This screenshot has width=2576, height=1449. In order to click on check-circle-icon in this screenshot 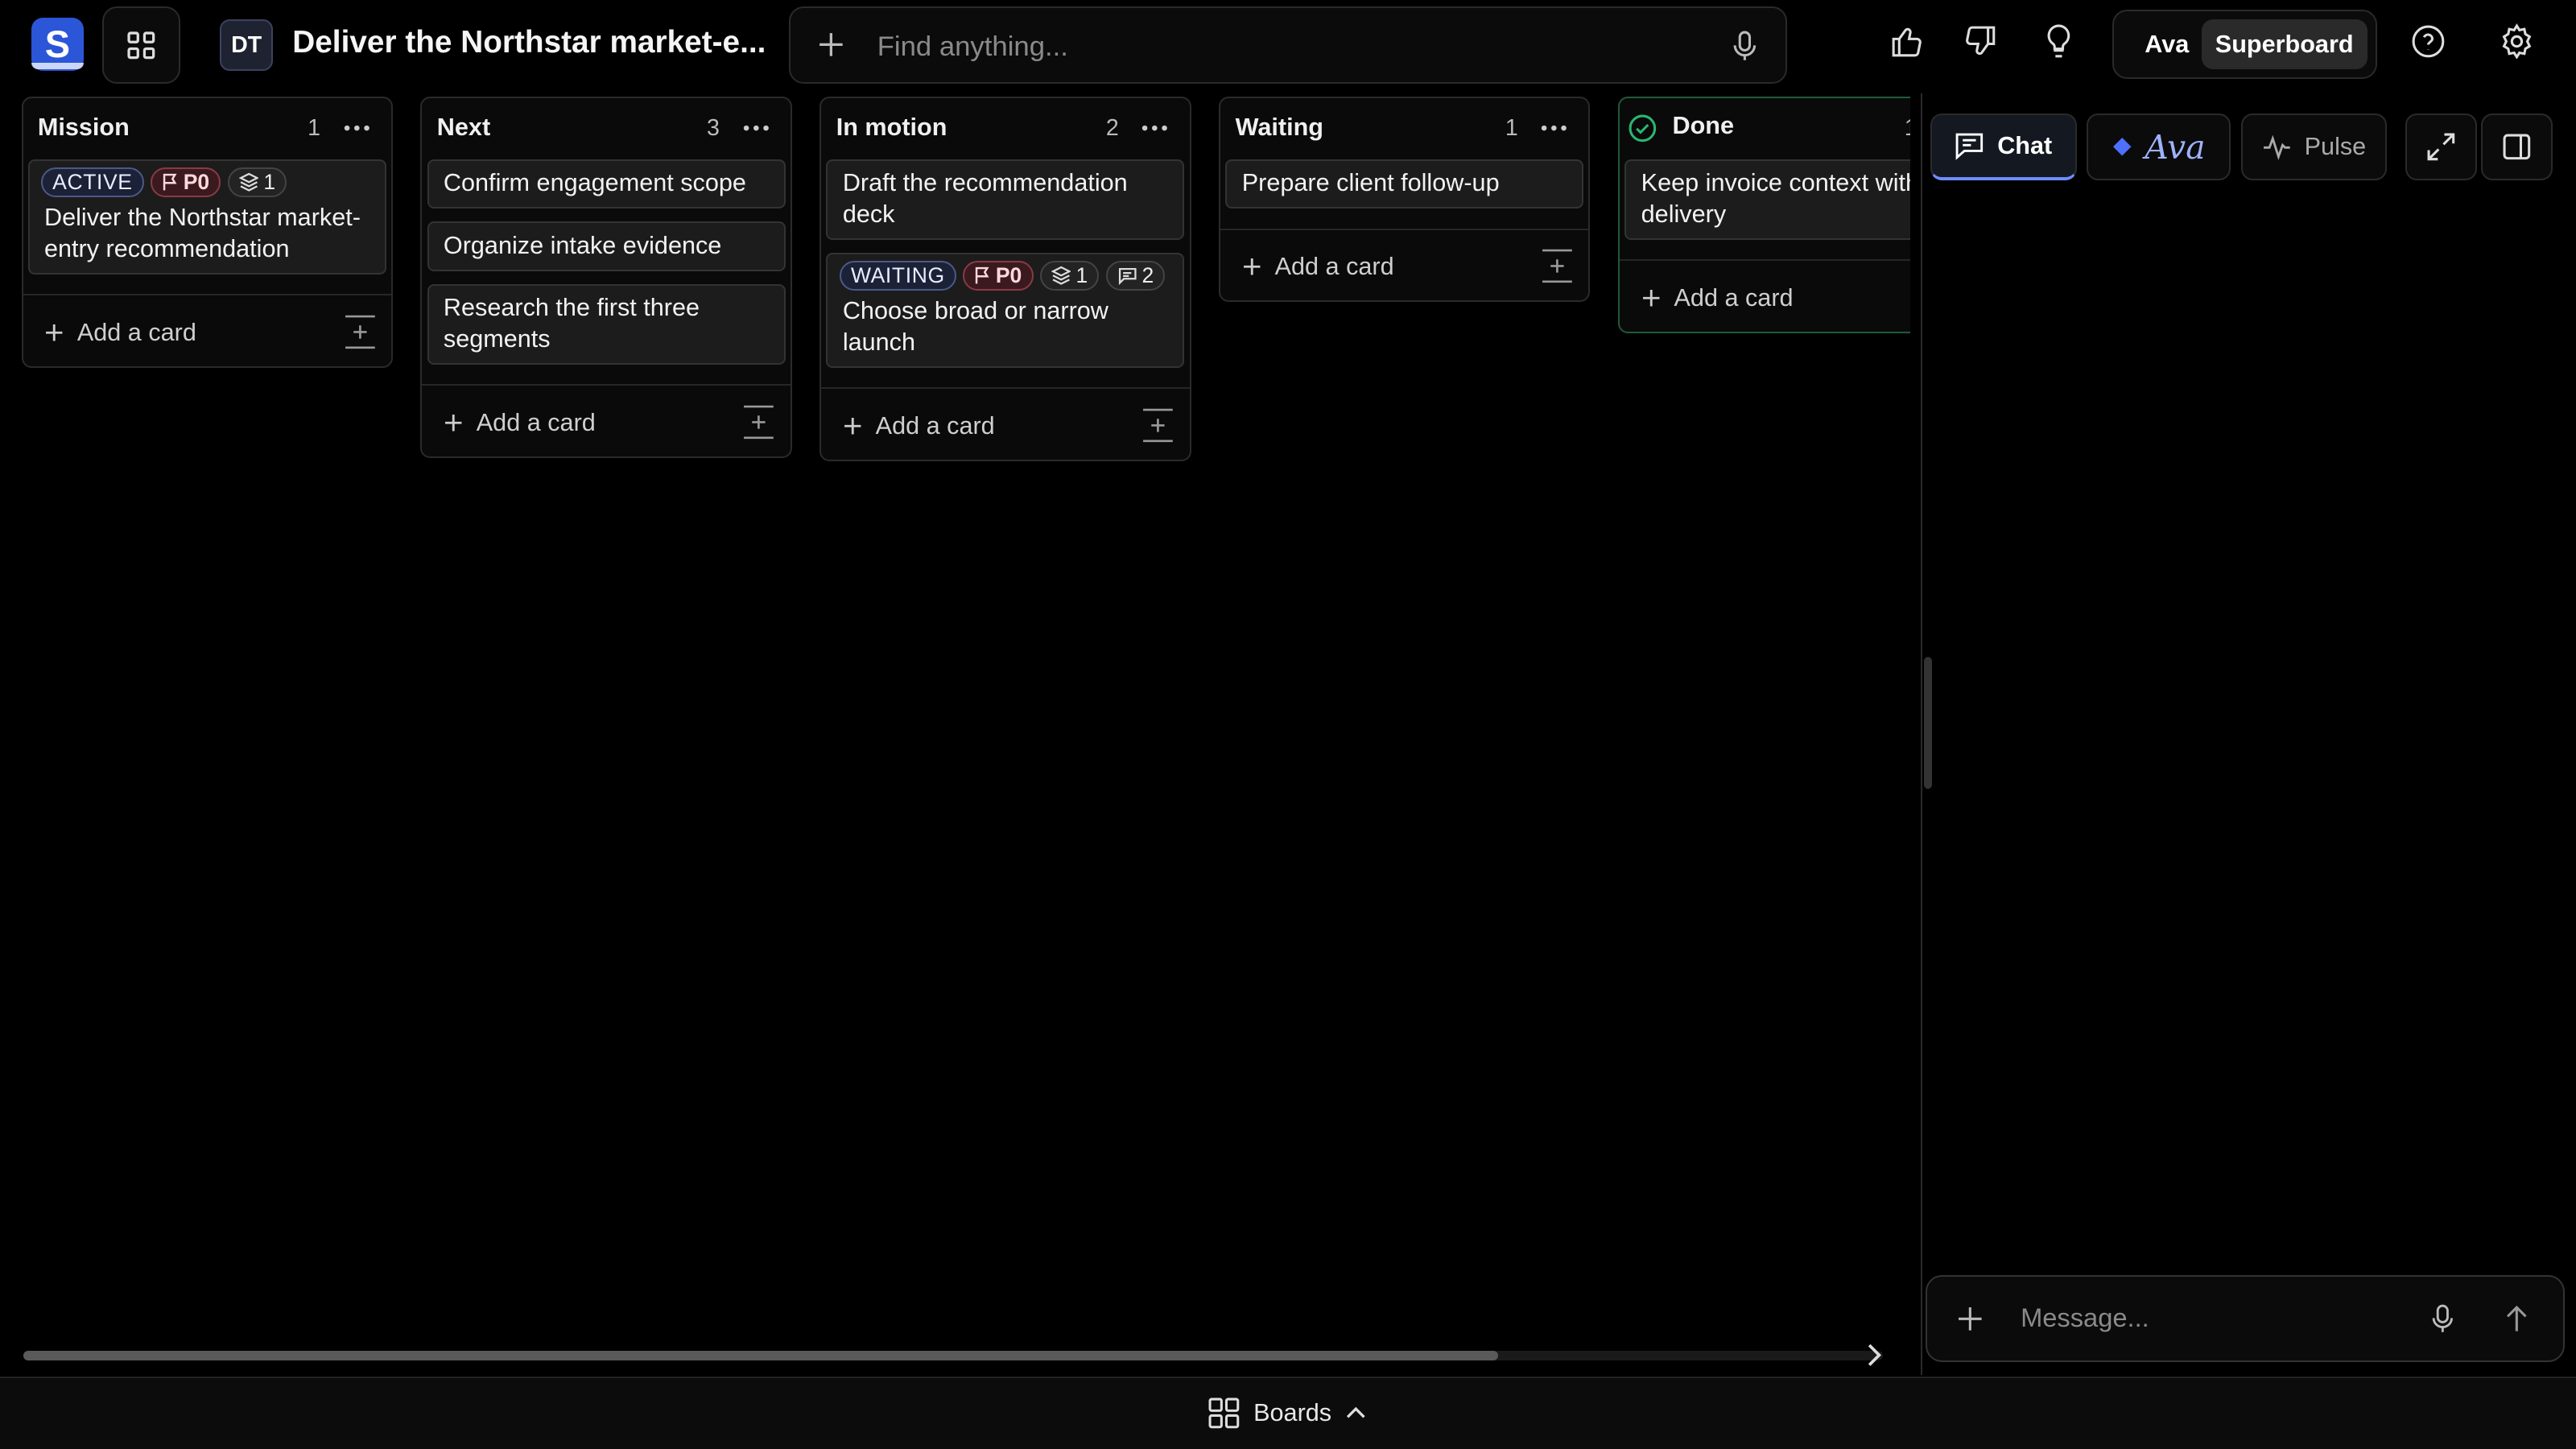, I will do `click(1643, 128)`.